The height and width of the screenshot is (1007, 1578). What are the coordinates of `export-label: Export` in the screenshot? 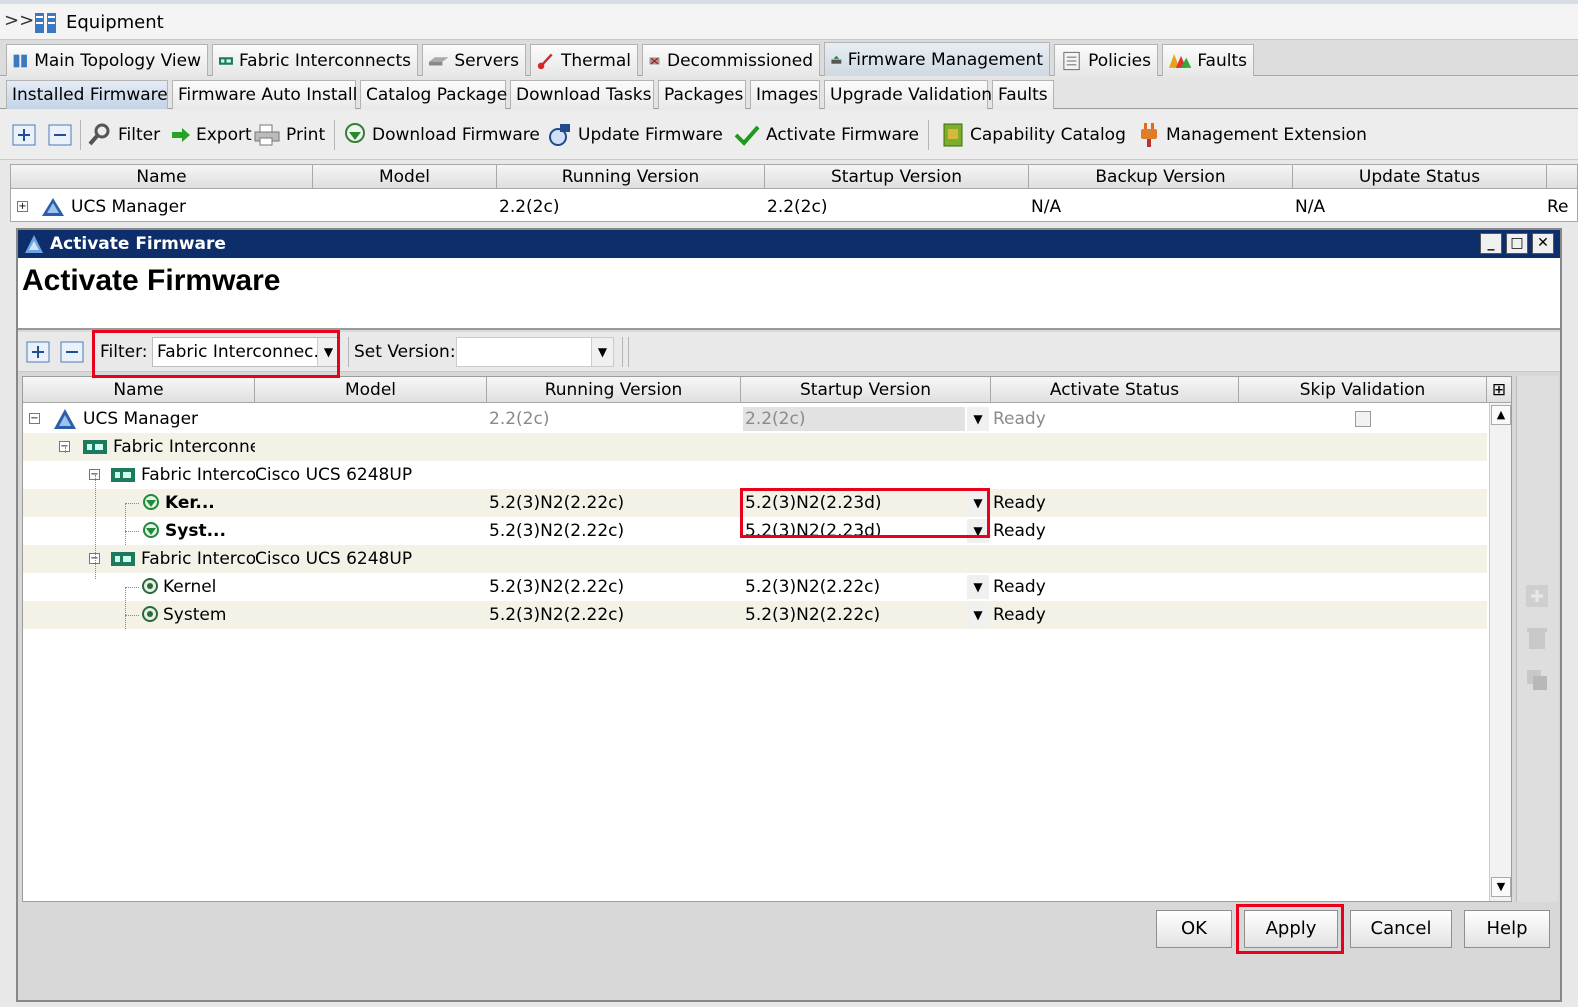 It's located at (224, 135).